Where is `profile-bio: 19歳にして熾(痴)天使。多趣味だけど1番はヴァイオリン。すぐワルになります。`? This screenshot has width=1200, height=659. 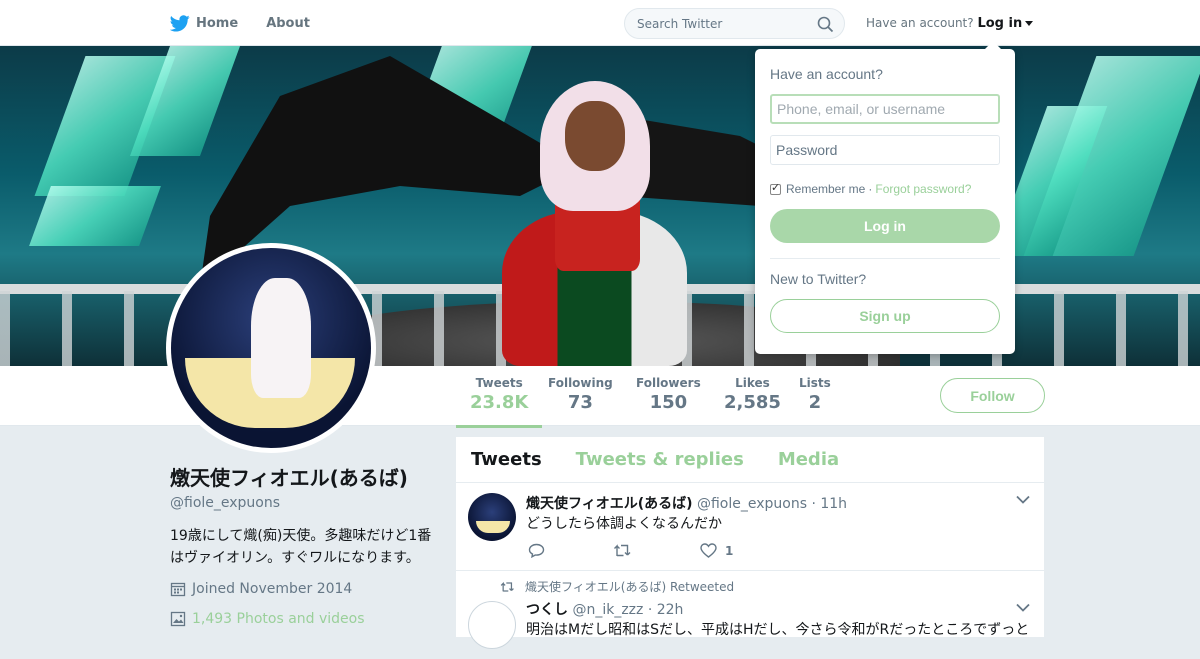 profile-bio: 19歳にして熾(痴)天使。多趣味だけど1番はヴァイオリン。すぐワルになります。 is located at coordinates (301, 547).